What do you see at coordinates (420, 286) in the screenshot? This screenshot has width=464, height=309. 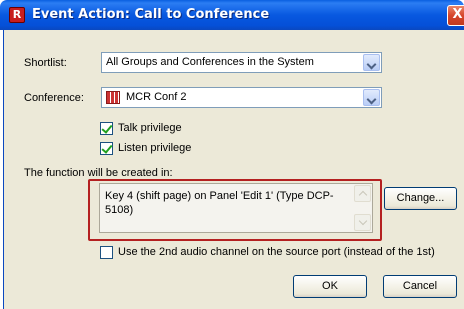 I see `cancel-button: Cancel` at bounding box center [420, 286].